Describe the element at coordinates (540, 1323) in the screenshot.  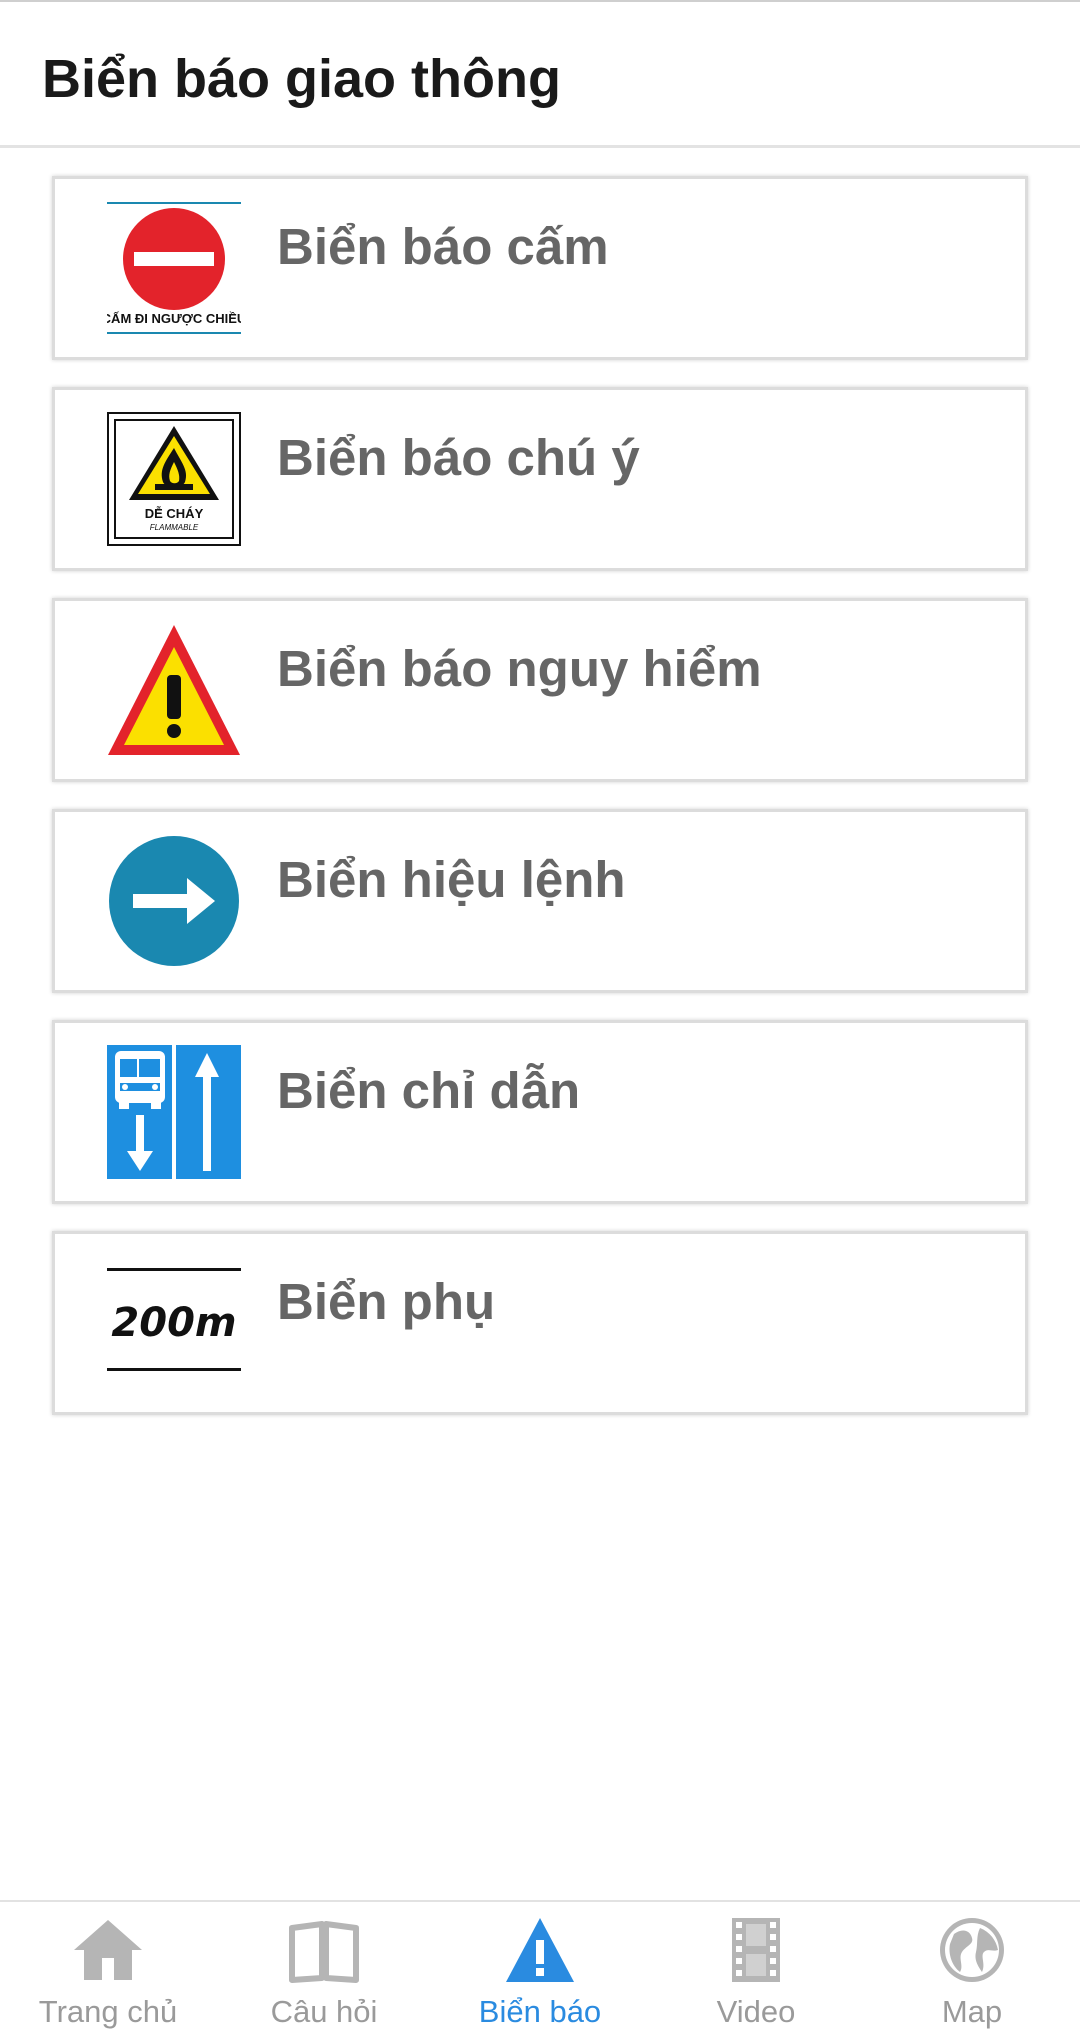
I see `category-card-auxiliary: 200m Biển phụ` at that location.